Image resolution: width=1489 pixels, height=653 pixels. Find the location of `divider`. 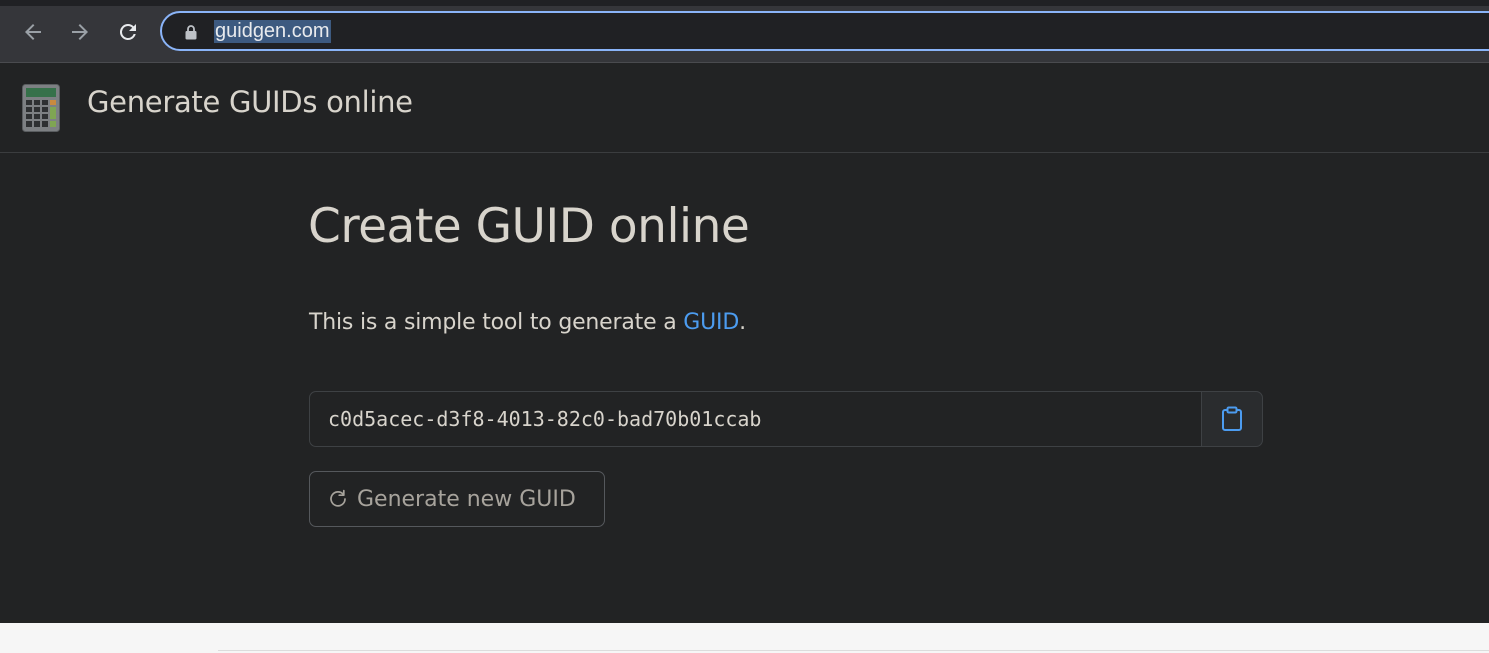

divider is located at coordinates (853, 650).